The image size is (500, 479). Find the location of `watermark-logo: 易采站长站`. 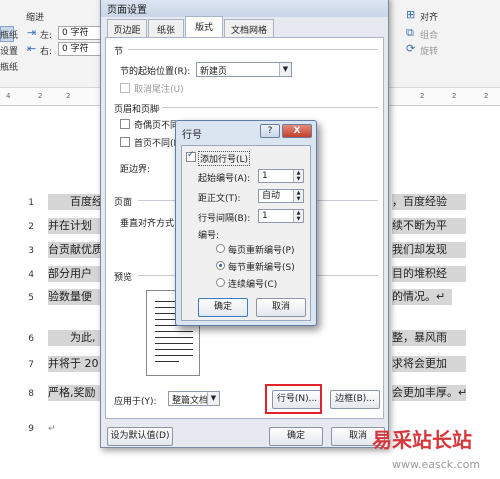

watermark-logo: 易采站长站 is located at coordinates (422, 440).